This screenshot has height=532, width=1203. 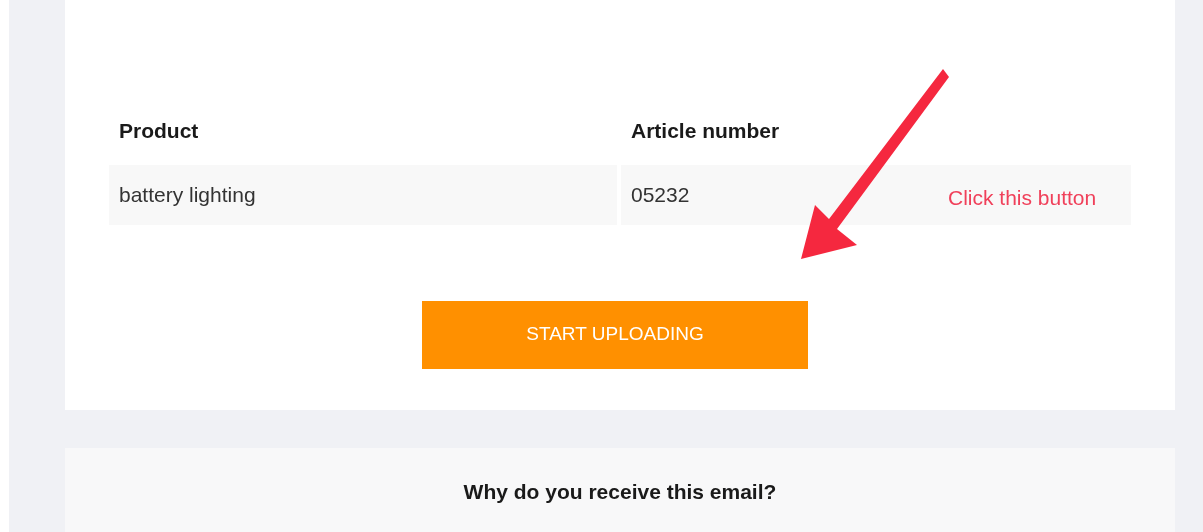 What do you see at coordinates (620, 492) in the screenshot?
I see `footer-heading: Why do you receive this email?` at bounding box center [620, 492].